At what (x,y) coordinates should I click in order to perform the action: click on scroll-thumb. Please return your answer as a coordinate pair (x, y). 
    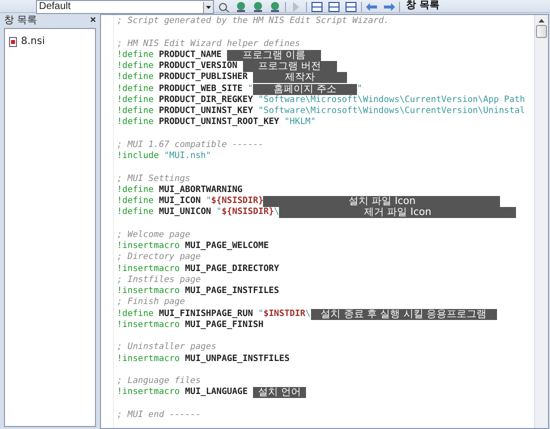
    Looking at the image, I should click on (541, 31).